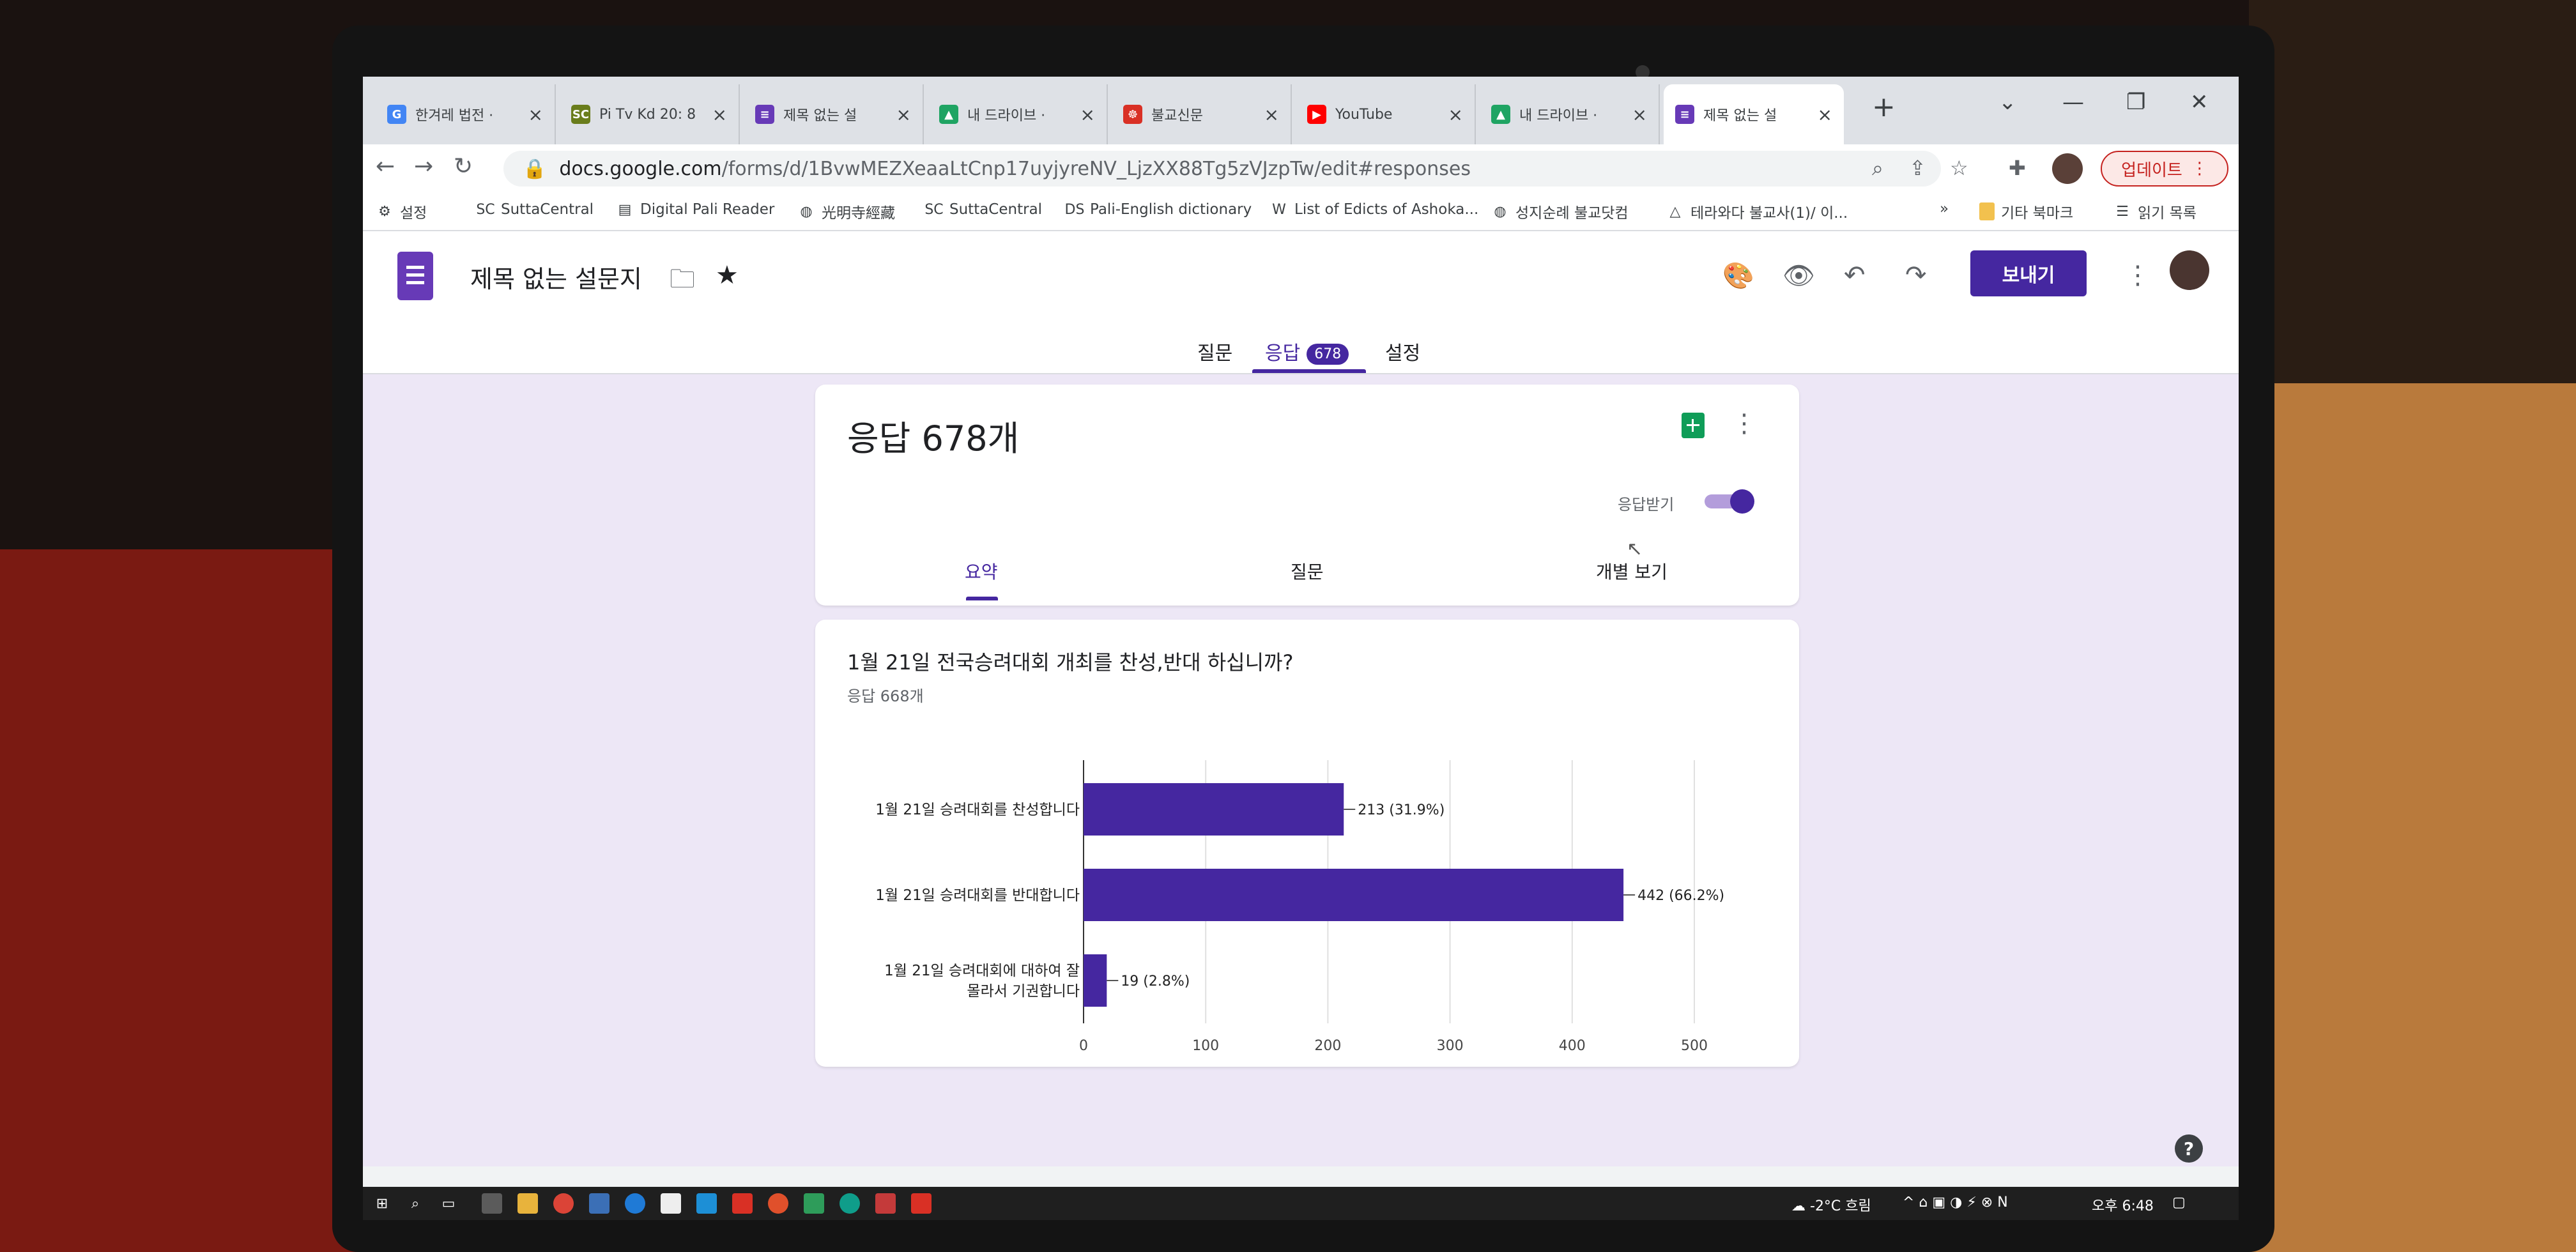  Describe the element at coordinates (1917, 168) in the screenshot. I see `share-icon: ⇪` at that location.